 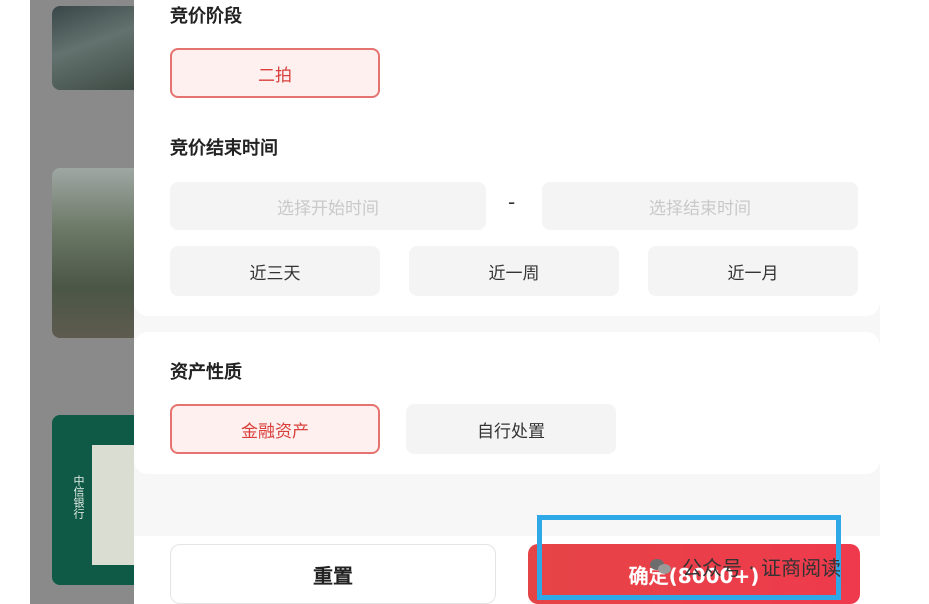 I want to click on reset-button: 重置, so click(x=333, y=574).